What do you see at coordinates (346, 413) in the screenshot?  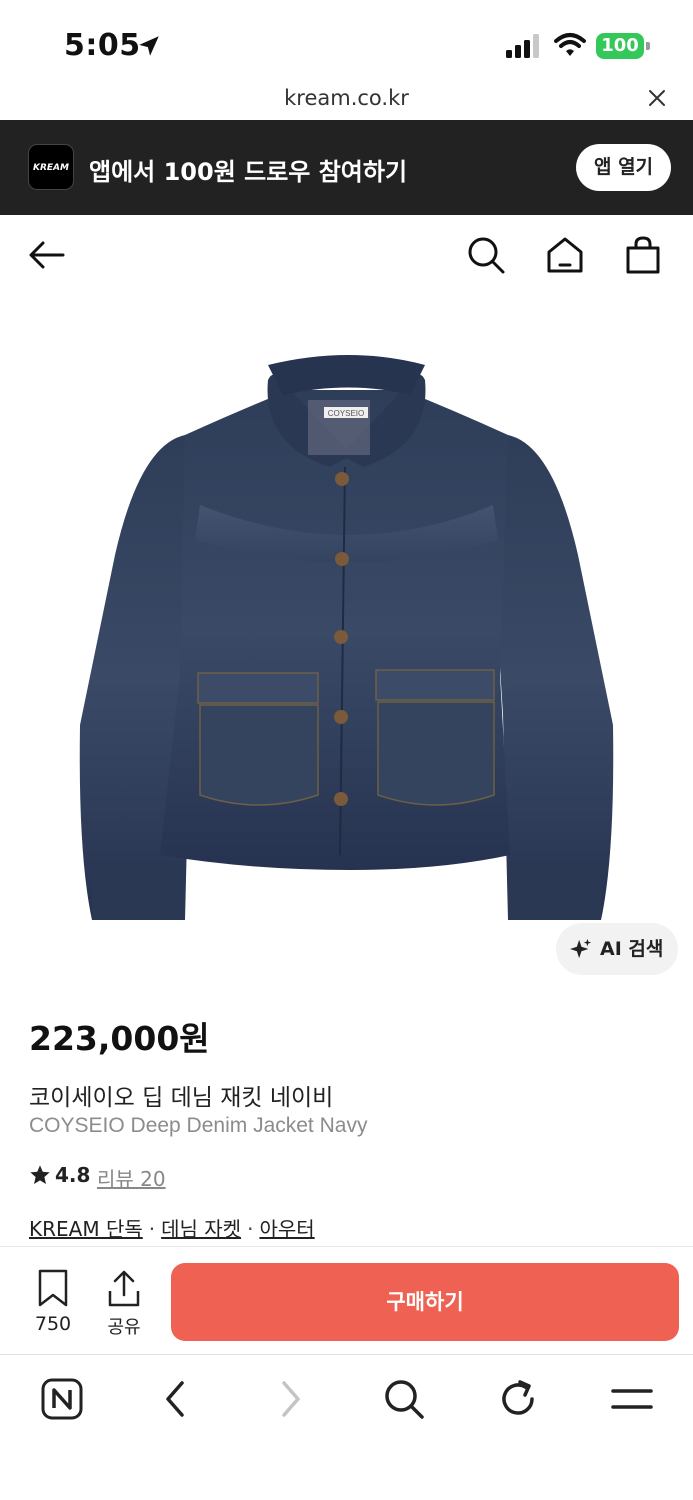 I see `brand-label-text: COYSEIO` at bounding box center [346, 413].